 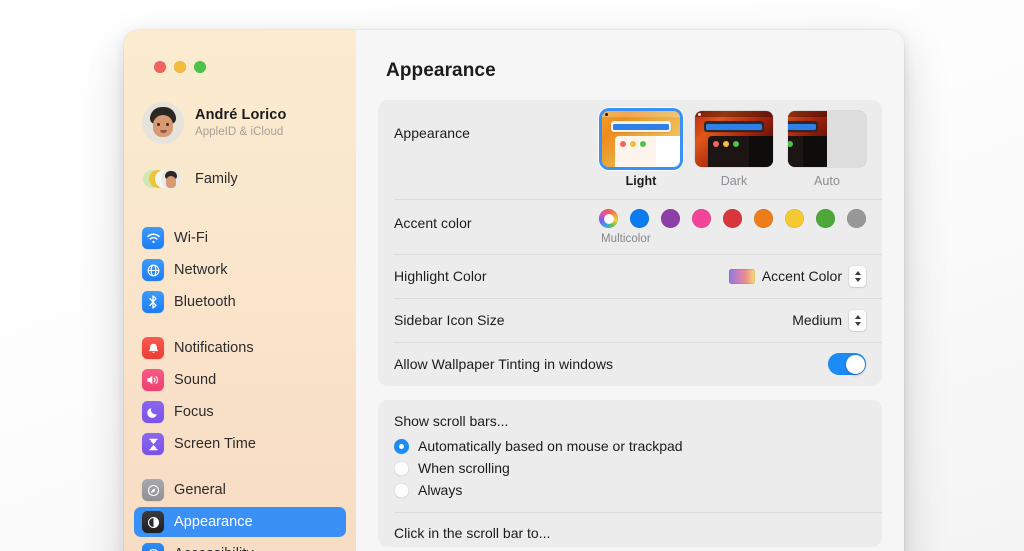 What do you see at coordinates (200, 490) in the screenshot?
I see `sidebar-item-label: General` at bounding box center [200, 490].